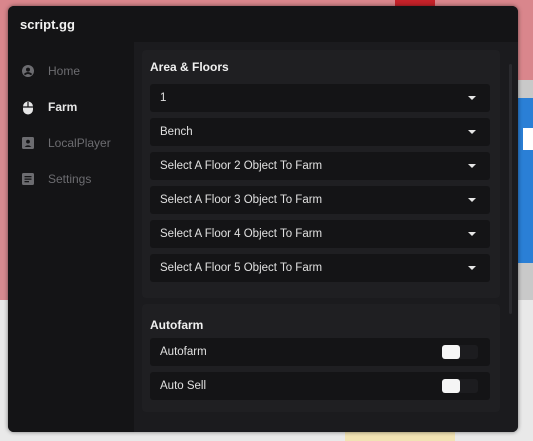 The image size is (533, 441). What do you see at coordinates (28, 108) in the screenshot?
I see `mouse-icon` at bounding box center [28, 108].